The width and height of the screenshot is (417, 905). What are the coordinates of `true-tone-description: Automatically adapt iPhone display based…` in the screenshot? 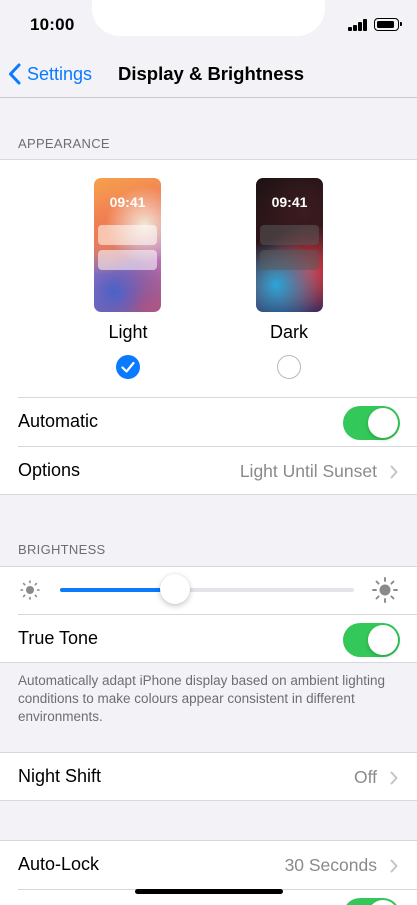 It's located at (201, 698).